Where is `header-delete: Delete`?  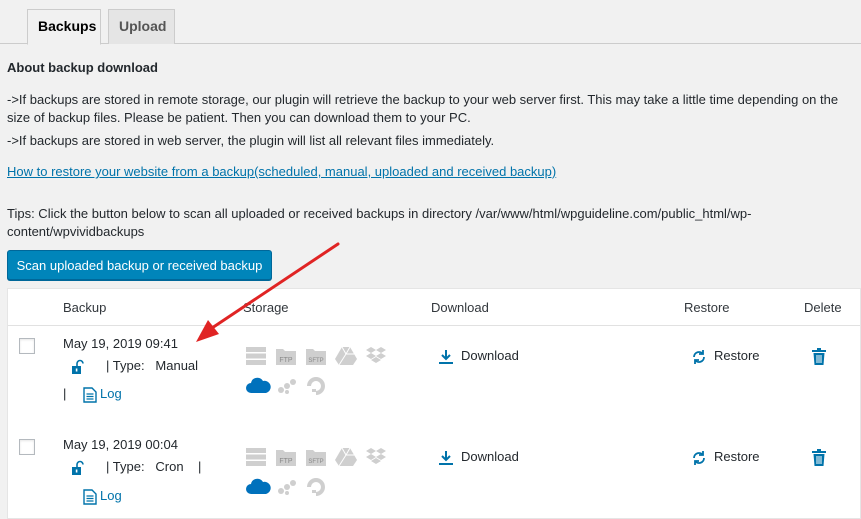
header-delete: Delete is located at coordinates (823, 307).